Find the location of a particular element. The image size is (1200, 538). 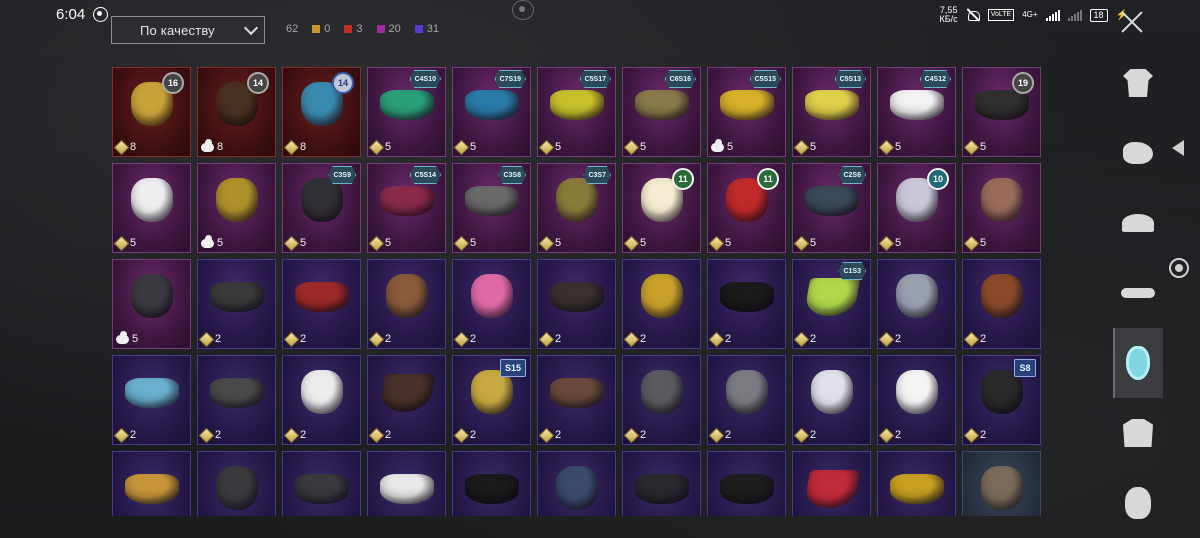

close-button is located at coordinates (1132, 22).